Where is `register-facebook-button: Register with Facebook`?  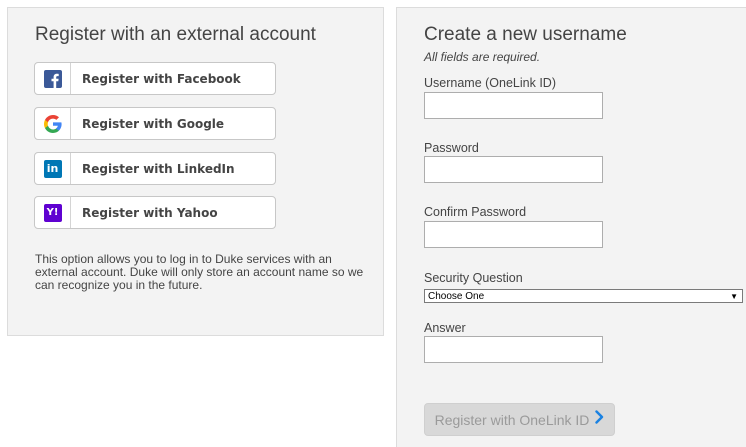 register-facebook-button: Register with Facebook is located at coordinates (155, 78).